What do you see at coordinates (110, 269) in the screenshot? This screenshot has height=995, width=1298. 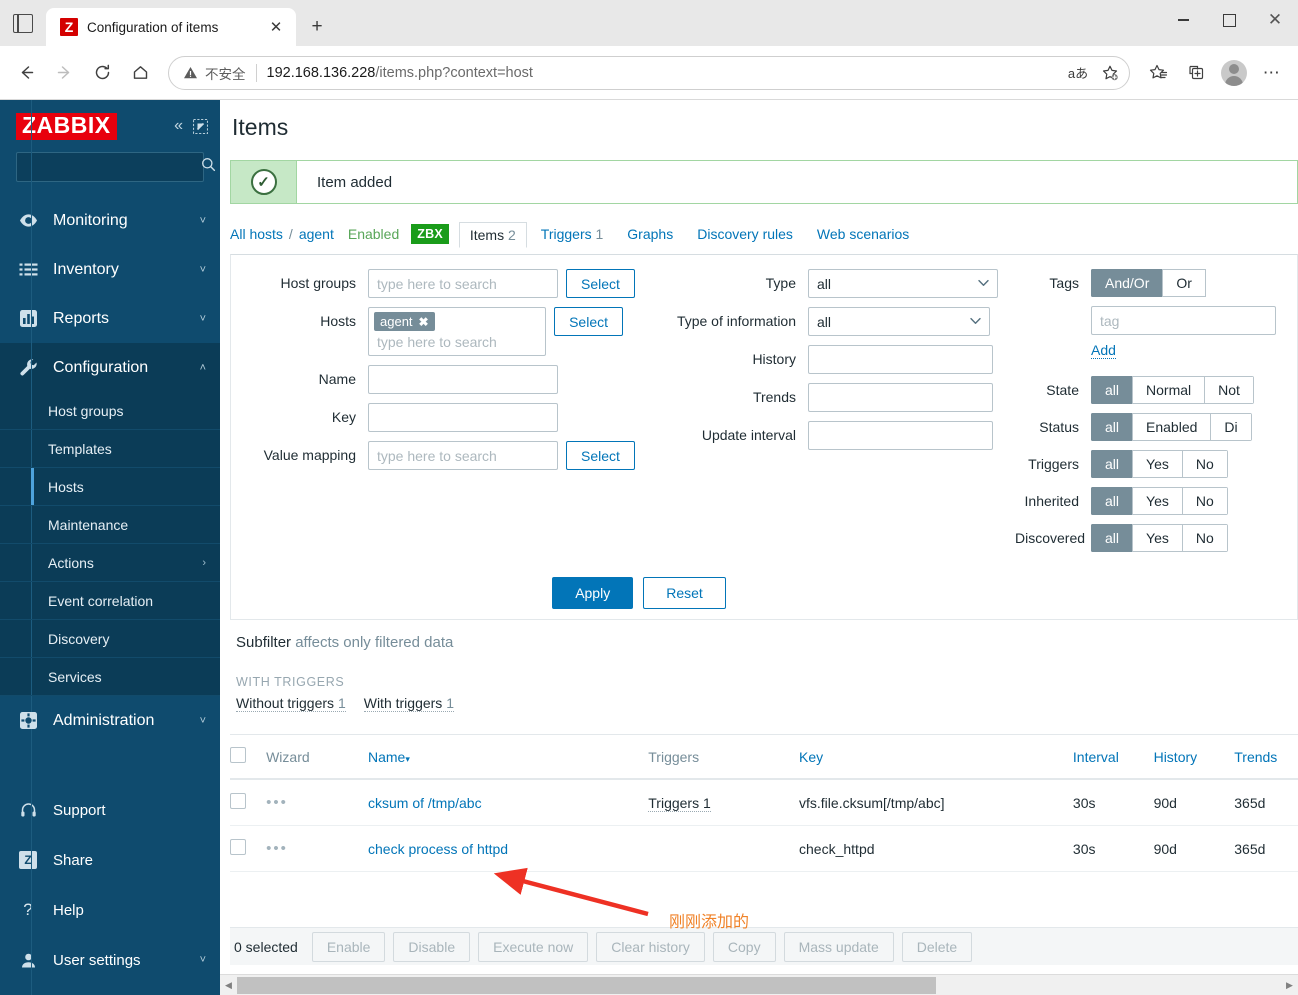 I see `sidebar-item-inventory: Inventory ˅` at bounding box center [110, 269].